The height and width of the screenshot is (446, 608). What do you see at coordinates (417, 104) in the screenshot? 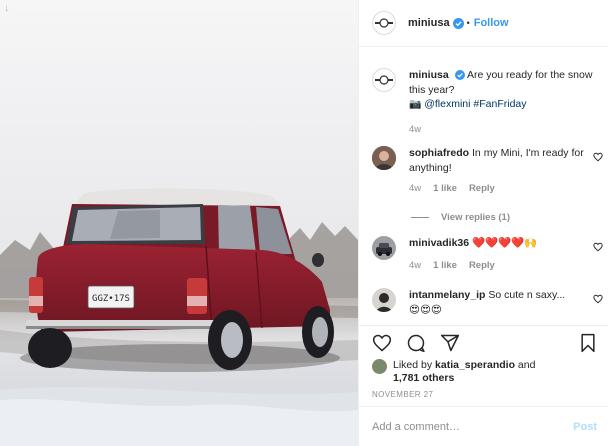
I see `camera-emoji: 📷` at bounding box center [417, 104].